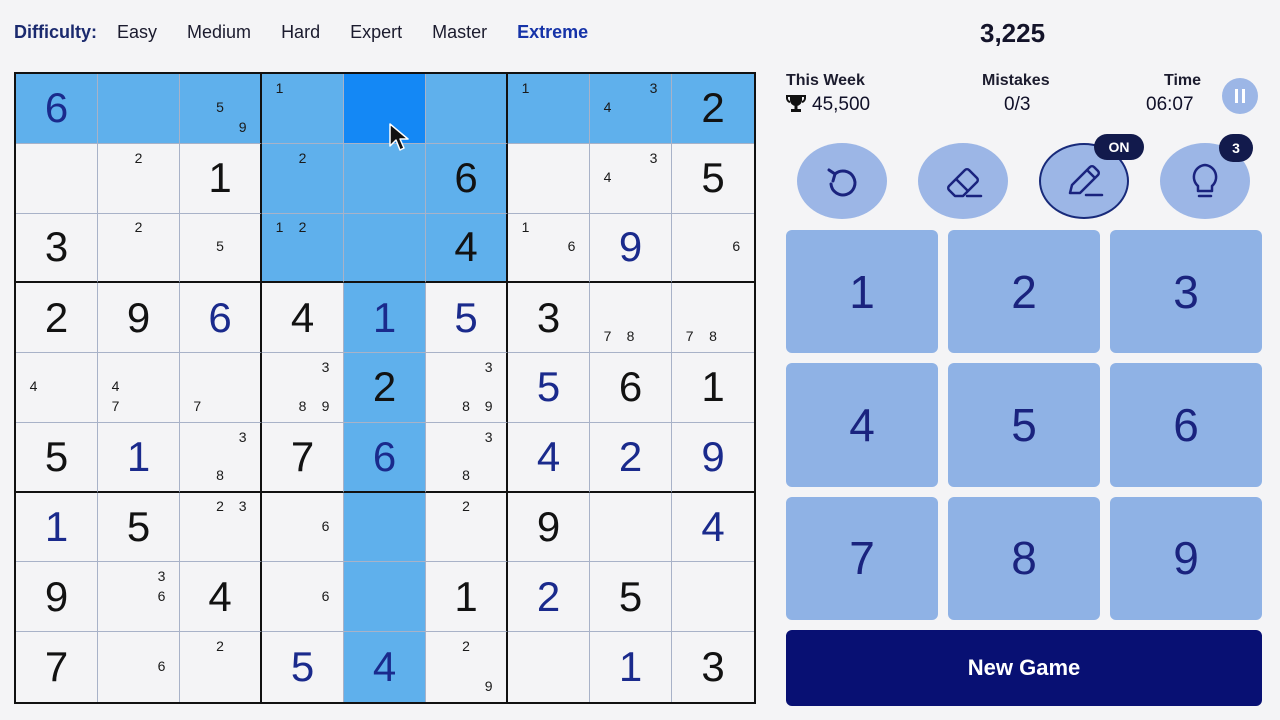 The height and width of the screenshot is (720, 1280). I want to click on sudoku-cell-r4c2: 9, so click(139, 318).